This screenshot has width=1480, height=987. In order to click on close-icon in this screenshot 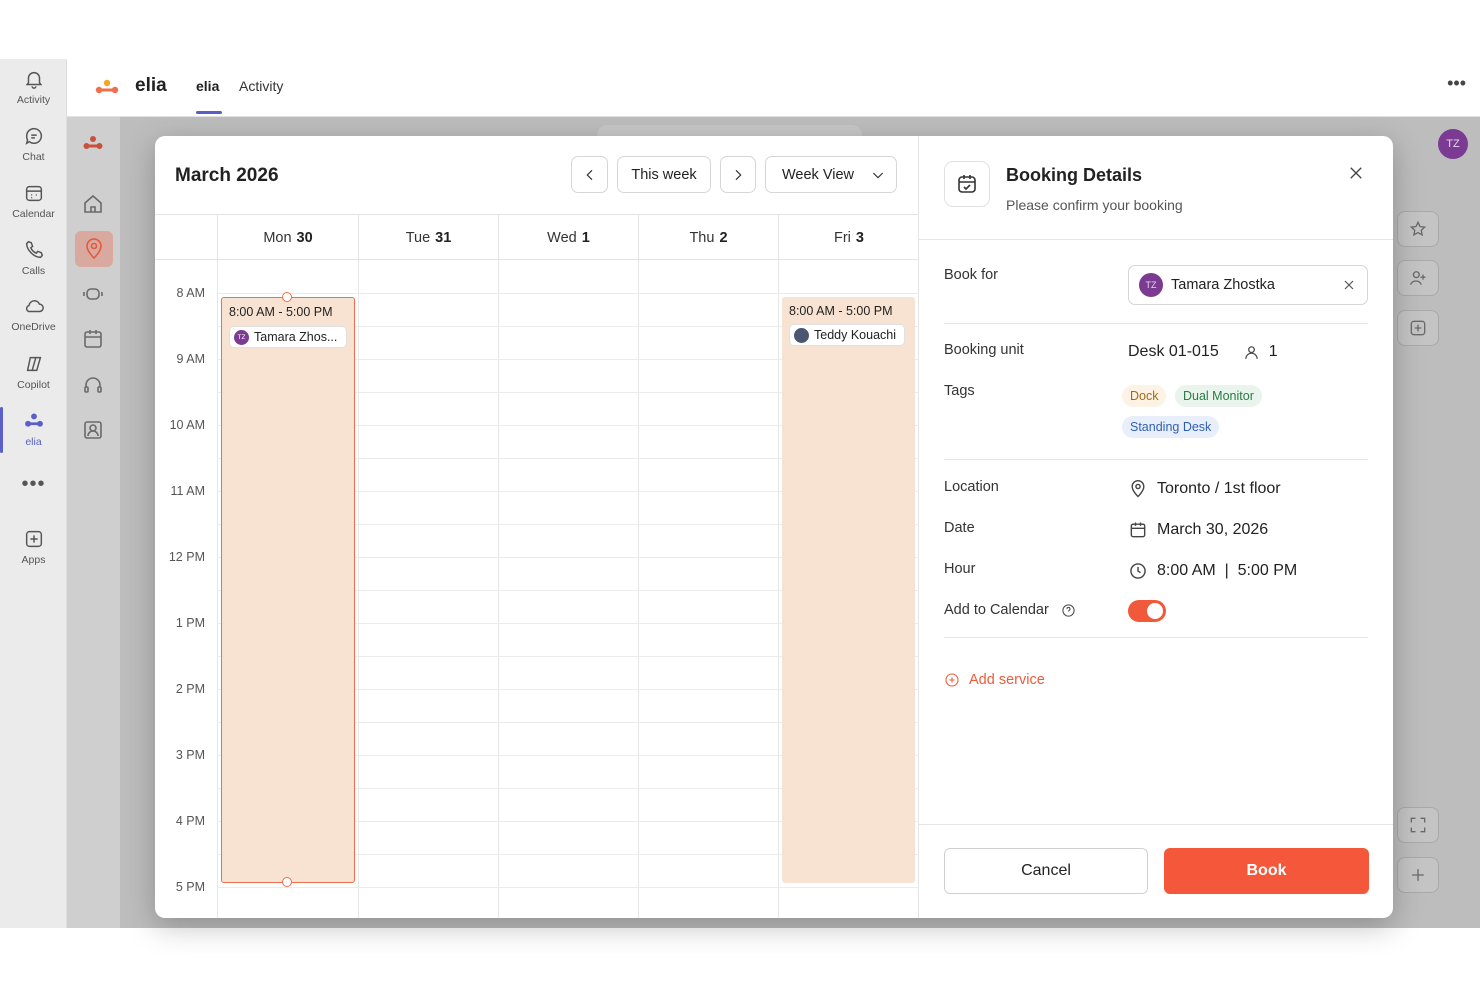, I will do `click(1356, 173)`.